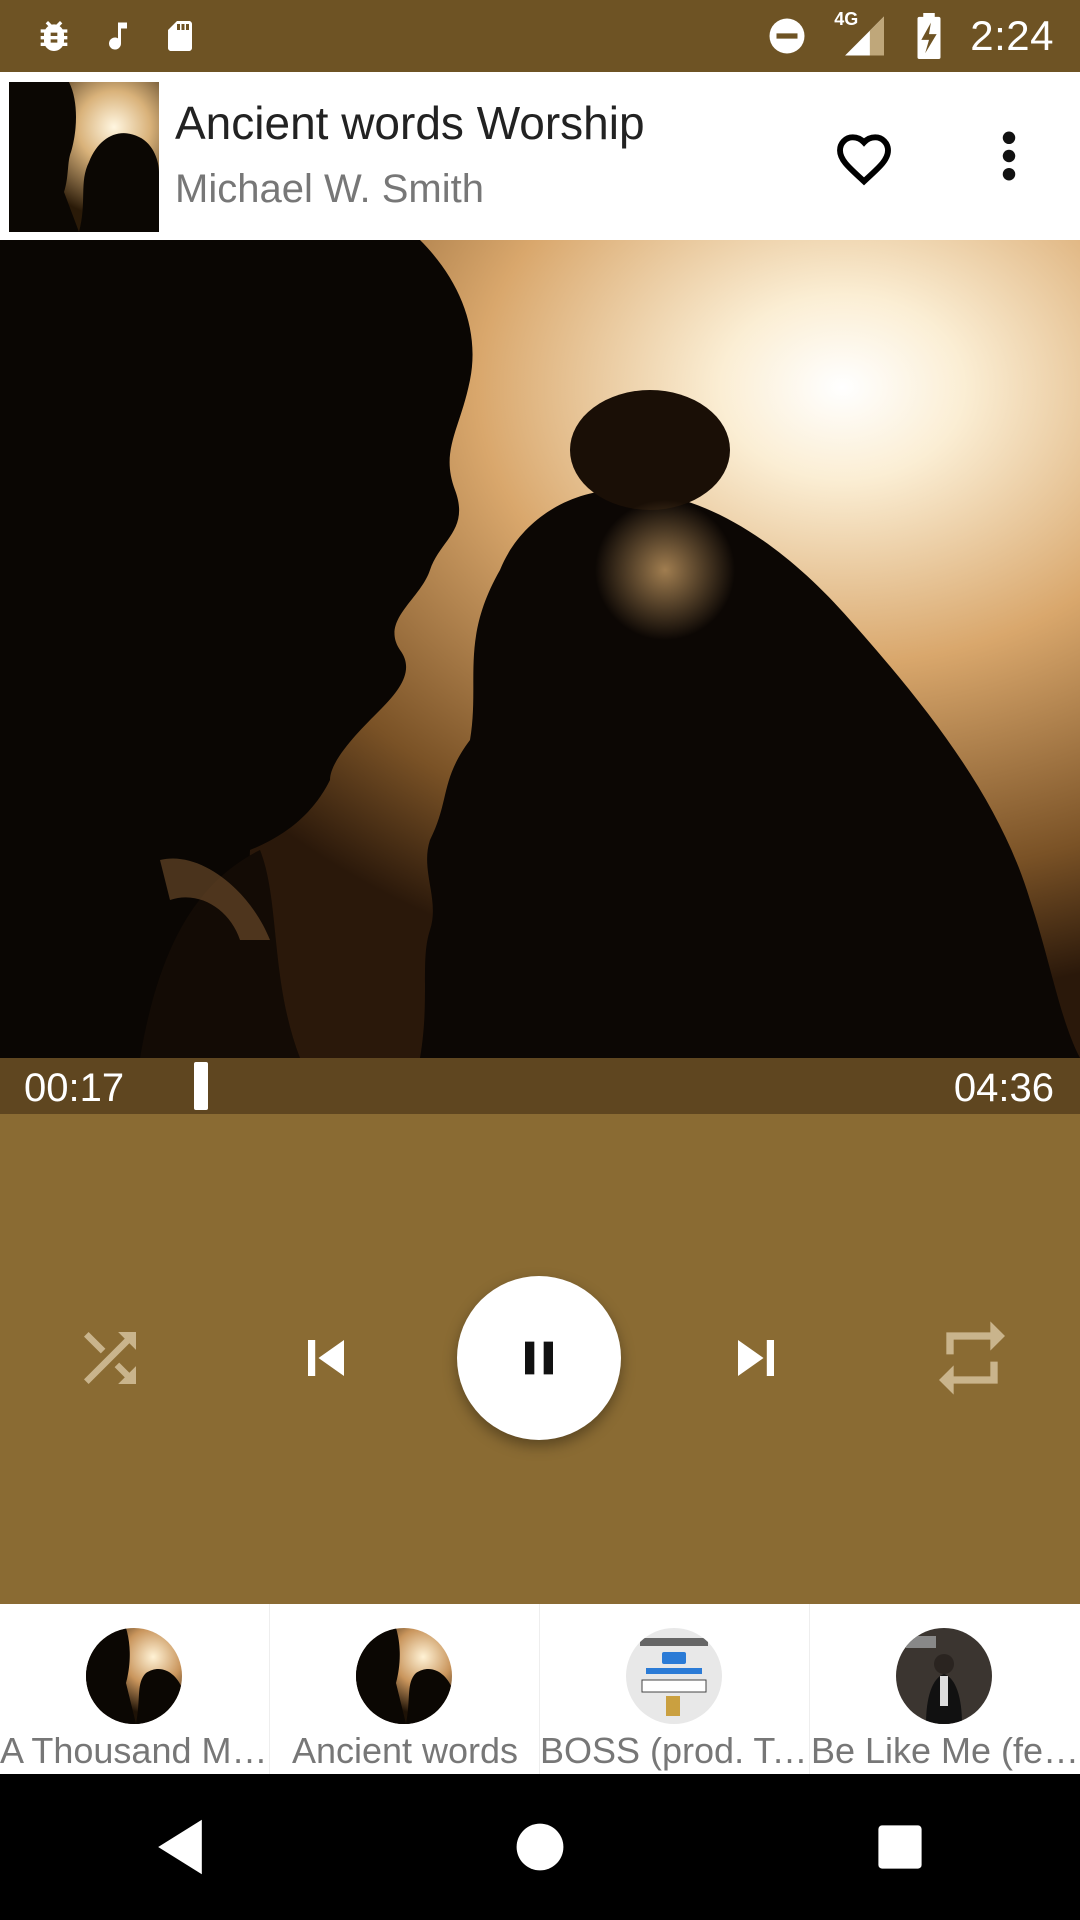  I want to click on queue-item: Ancient words, so click(405, 1689).